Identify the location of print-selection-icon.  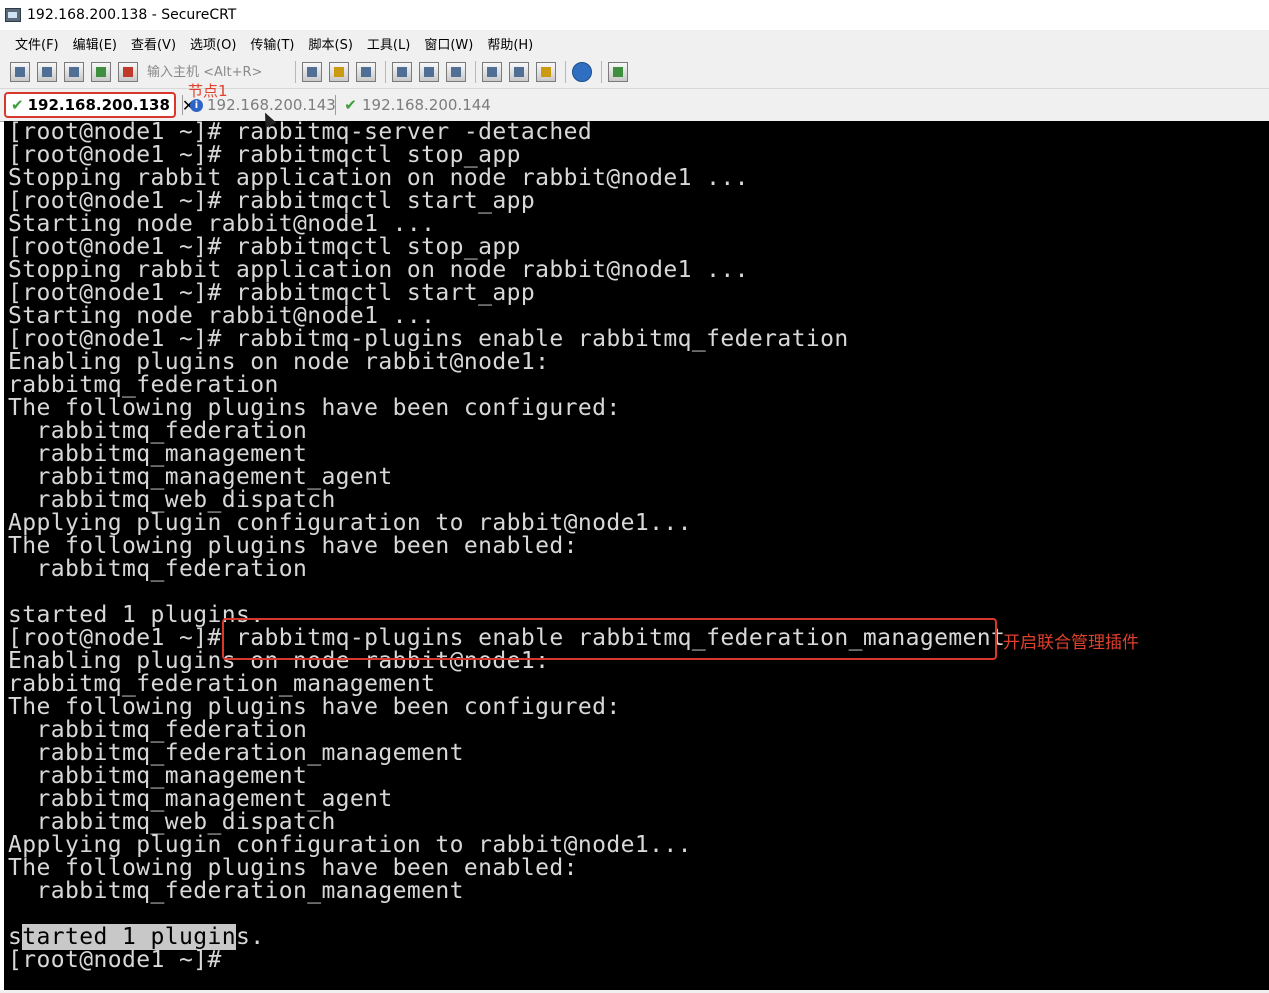
(429, 72).